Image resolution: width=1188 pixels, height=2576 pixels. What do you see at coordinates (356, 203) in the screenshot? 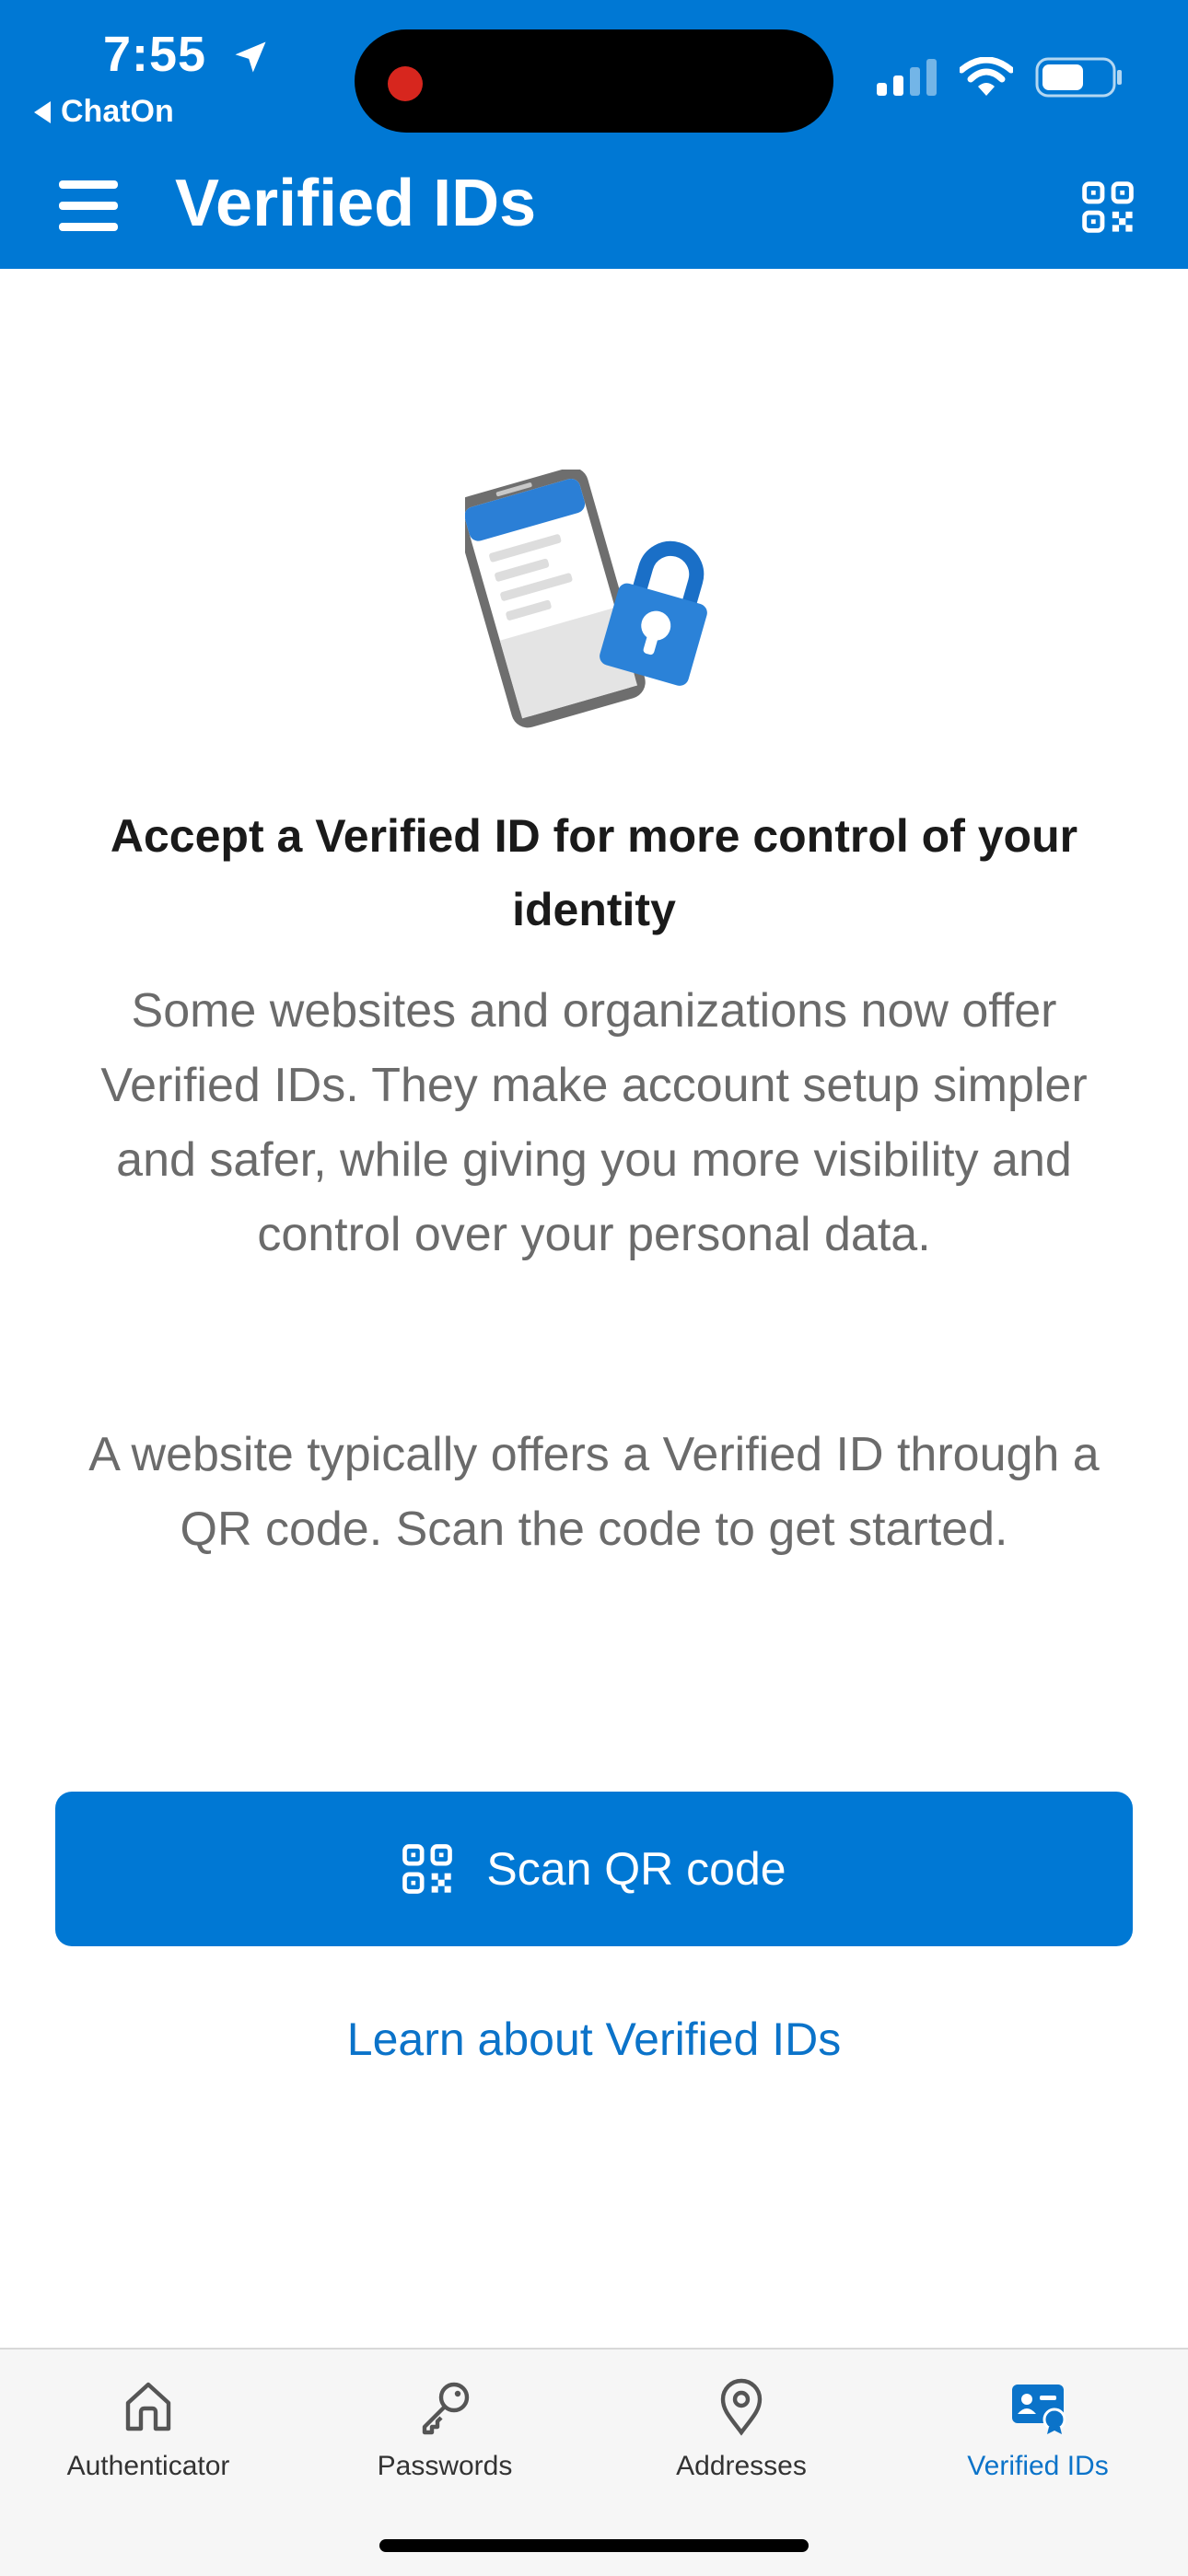
I see `page-title: Verified IDs` at bounding box center [356, 203].